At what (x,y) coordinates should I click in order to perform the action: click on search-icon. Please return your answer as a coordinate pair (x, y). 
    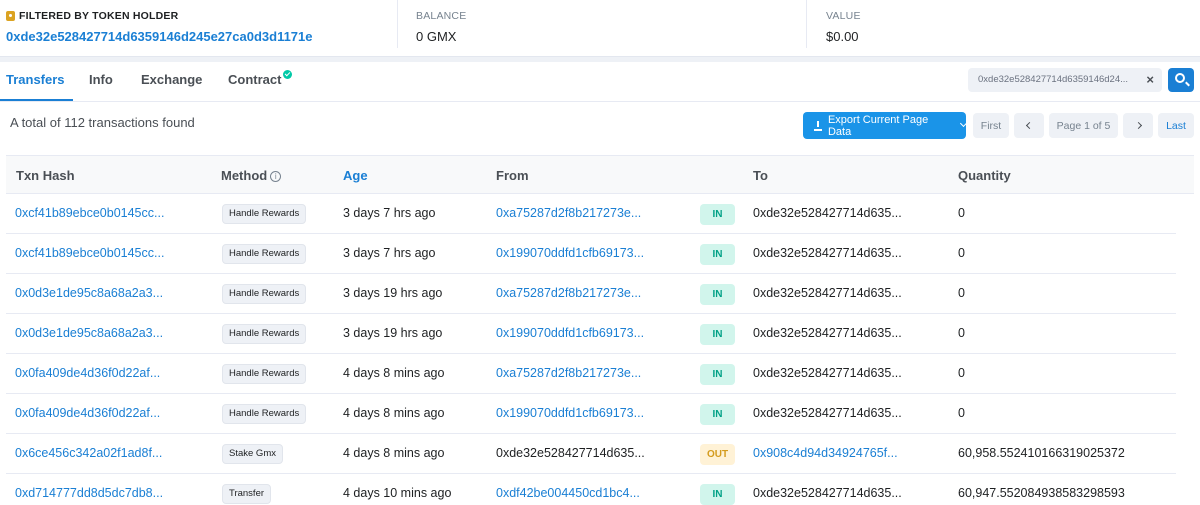
    Looking at the image, I should click on (1180, 78).